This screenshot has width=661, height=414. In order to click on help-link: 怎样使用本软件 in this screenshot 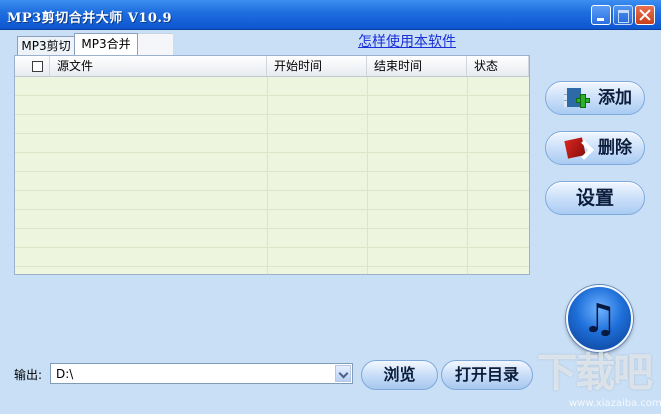, I will do `click(407, 41)`.